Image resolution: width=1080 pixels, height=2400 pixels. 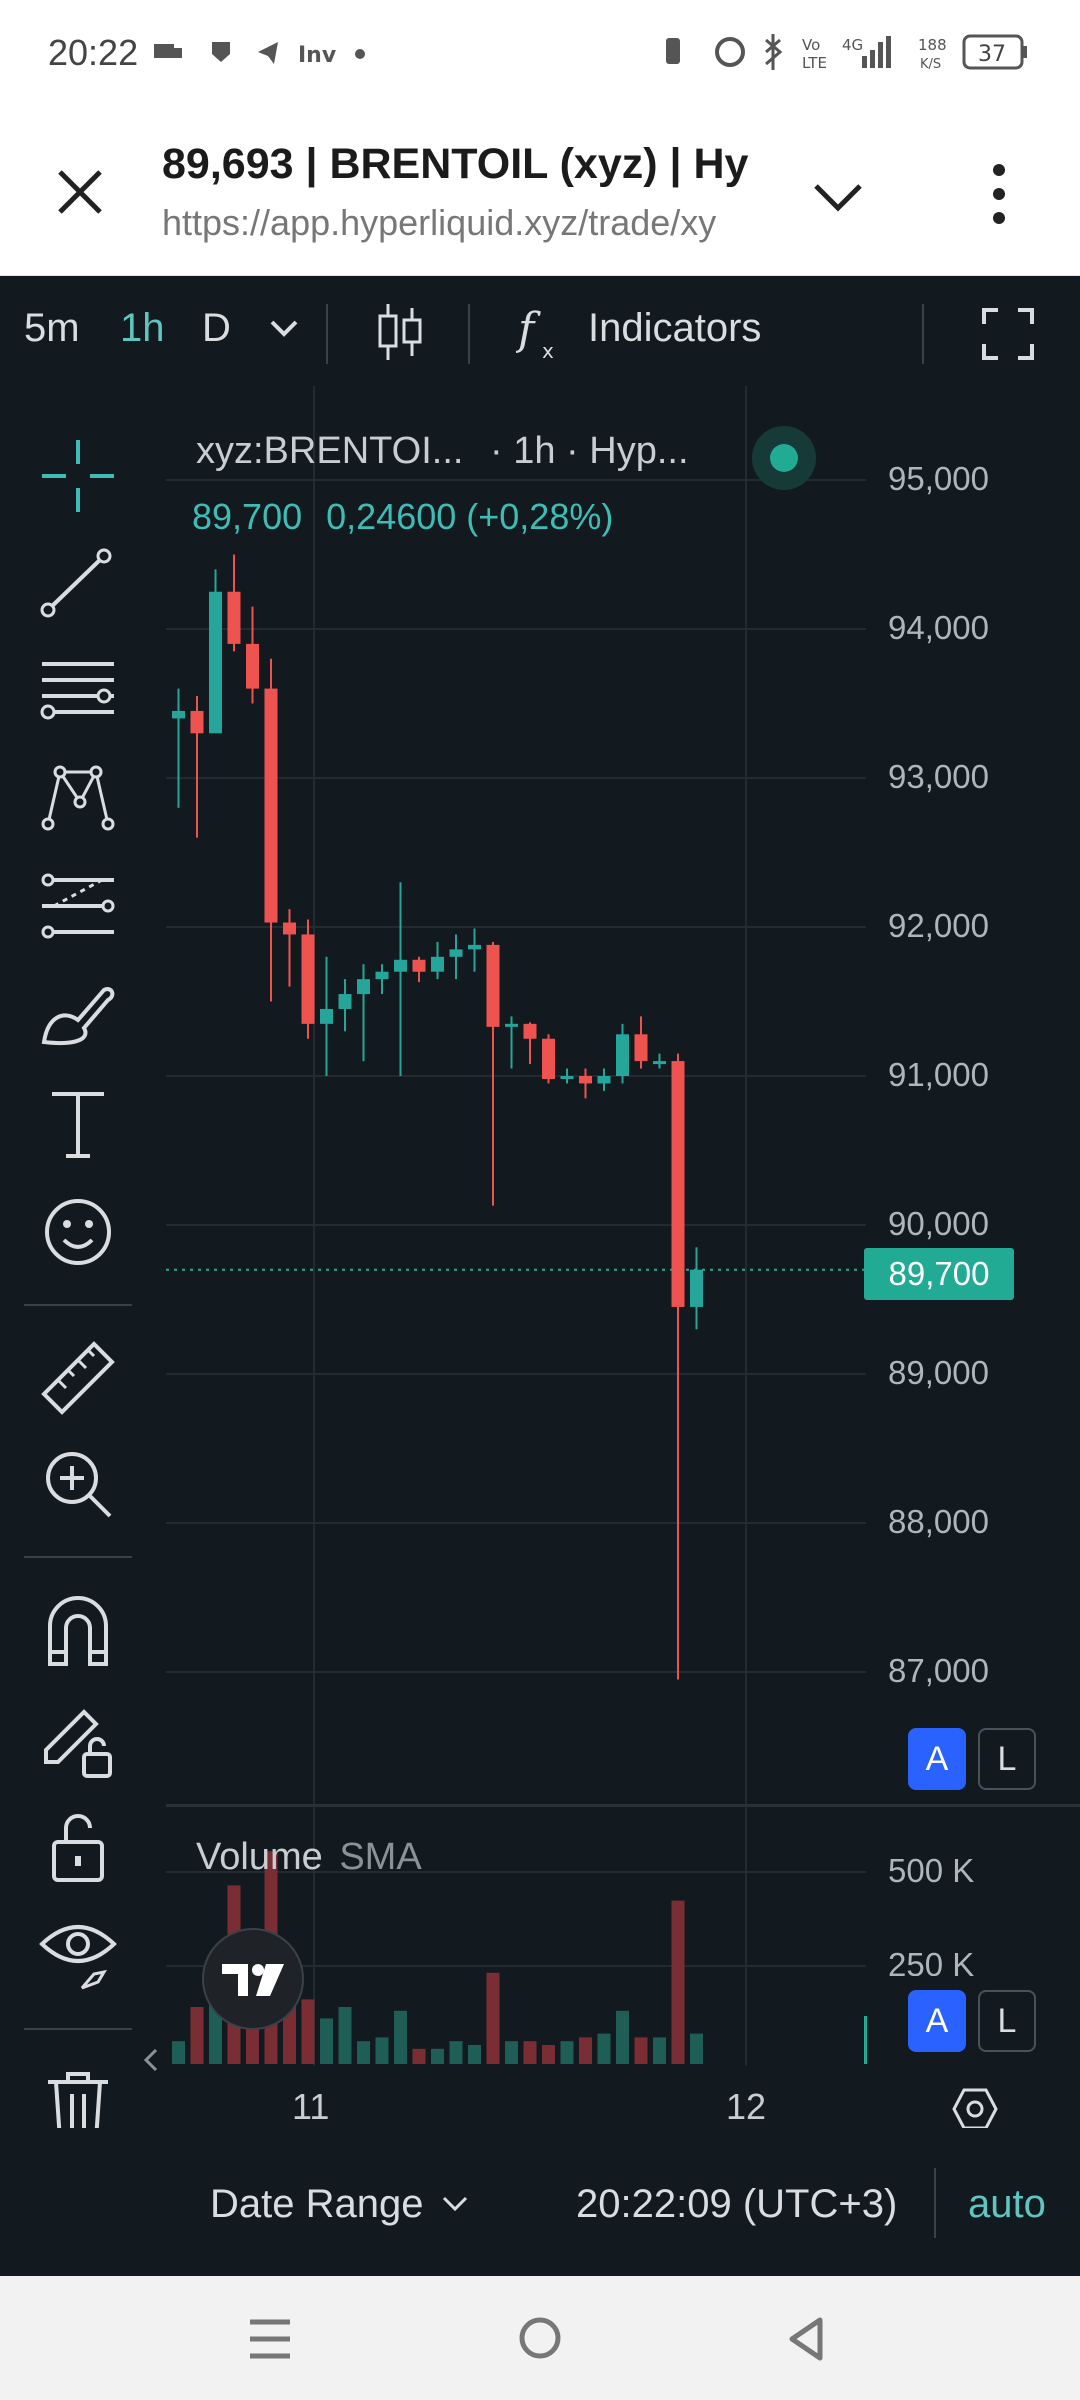 I want to click on candlestick-type-icon, so click(x=400, y=332).